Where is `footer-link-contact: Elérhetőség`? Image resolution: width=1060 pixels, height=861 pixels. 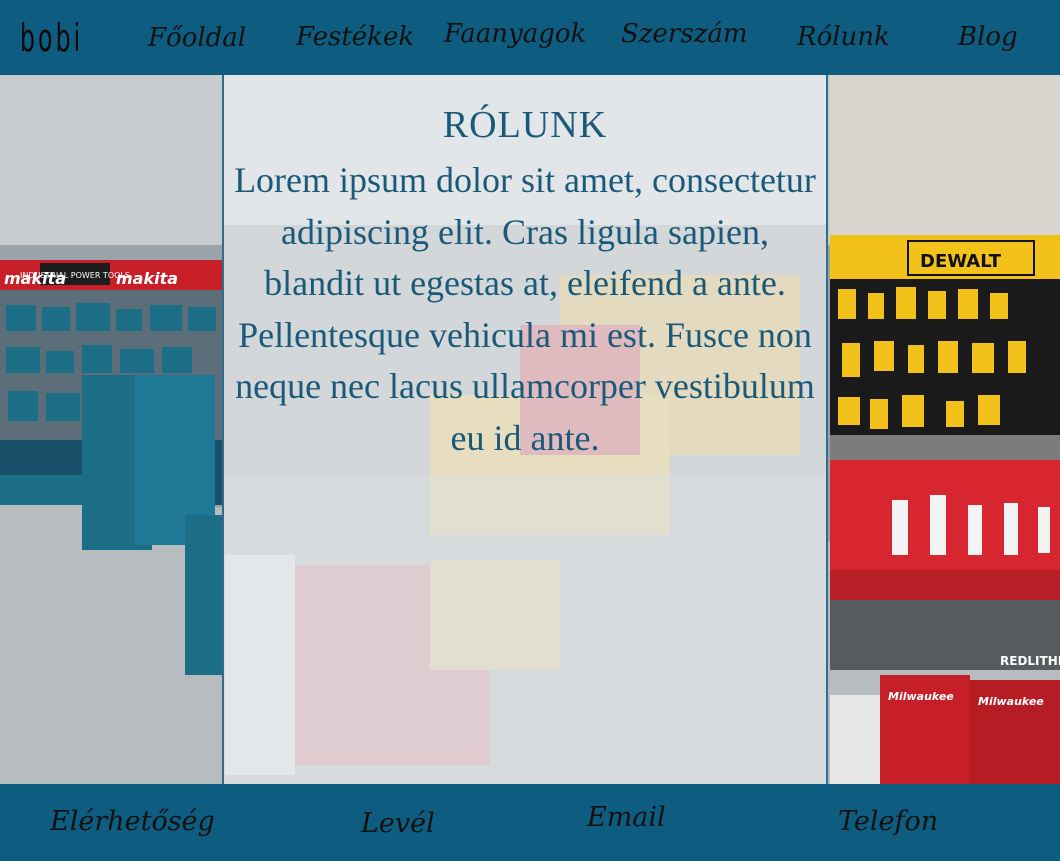
footer-link-contact: Elérhetőség is located at coordinates (132, 822).